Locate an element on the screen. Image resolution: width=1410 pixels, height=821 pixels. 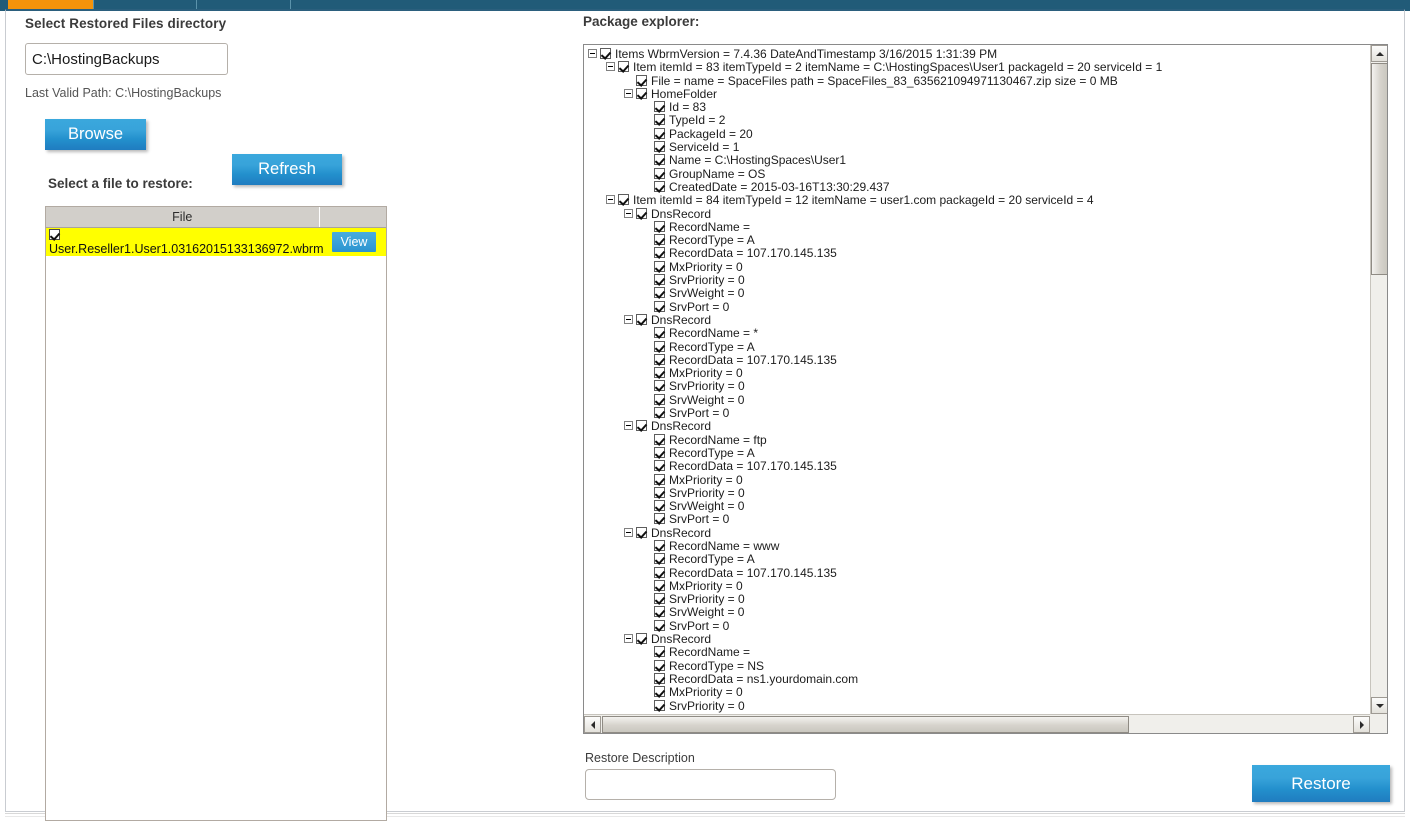
tree-node: ServiceId = 1 is located at coordinates (979, 147).